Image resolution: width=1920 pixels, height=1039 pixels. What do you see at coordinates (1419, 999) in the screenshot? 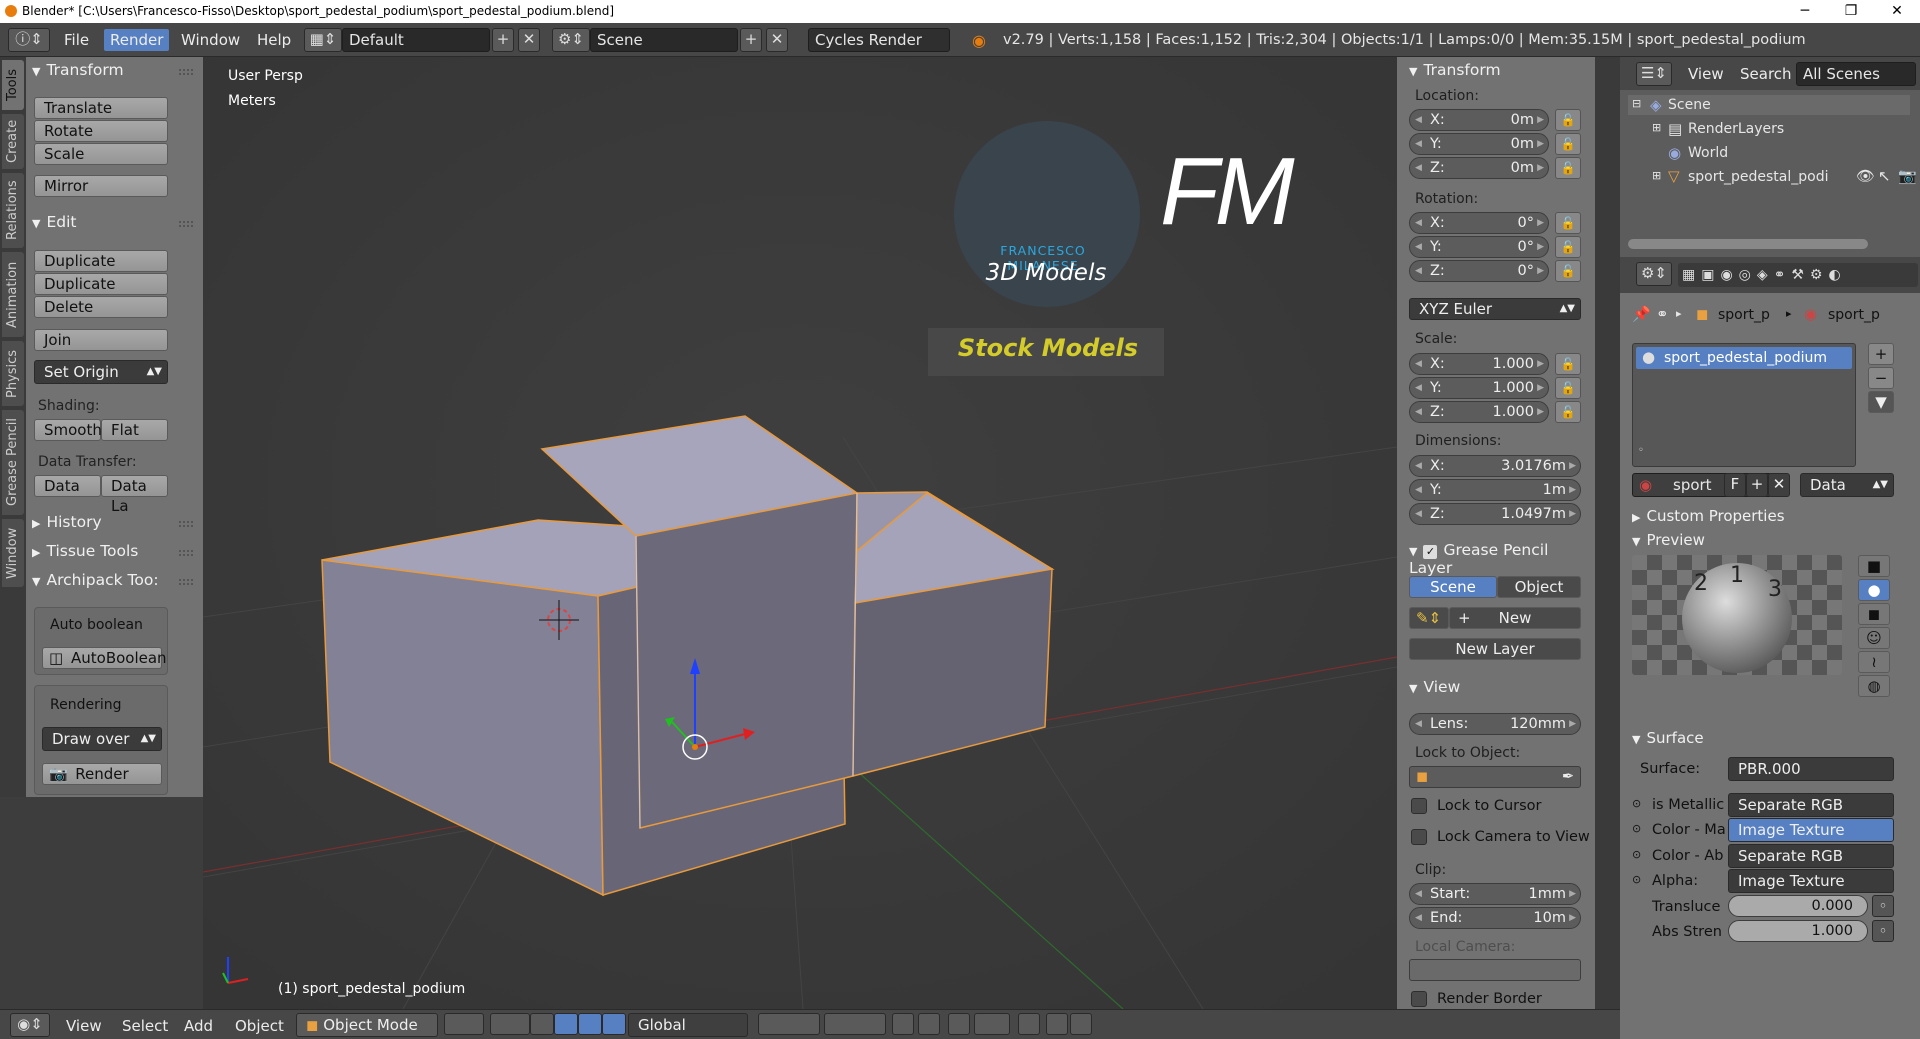
I see `render-border-checkbox` at bounding box center [1419, 999].